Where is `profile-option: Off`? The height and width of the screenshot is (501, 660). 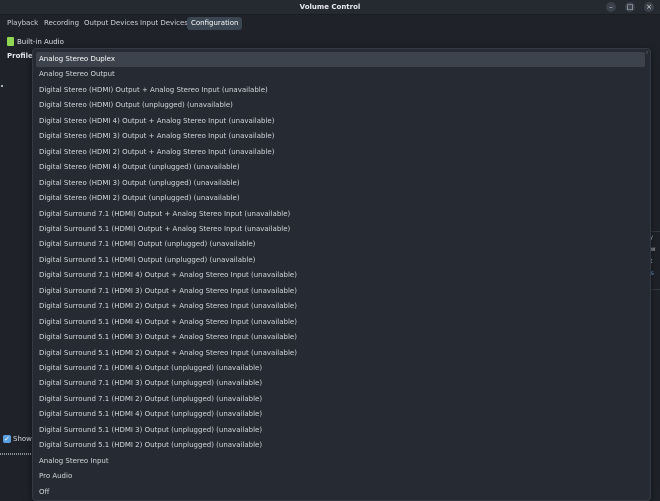 profile-option: Off is located at coordinates (340, 492).